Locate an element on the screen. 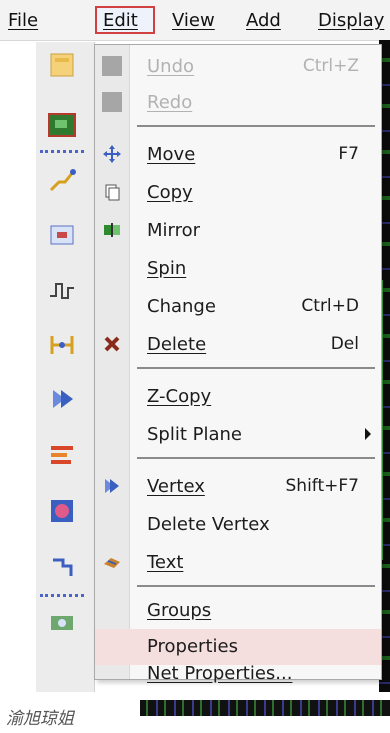 The image size is (390, 733). vertex-icon is located at coordinates (112, 486).